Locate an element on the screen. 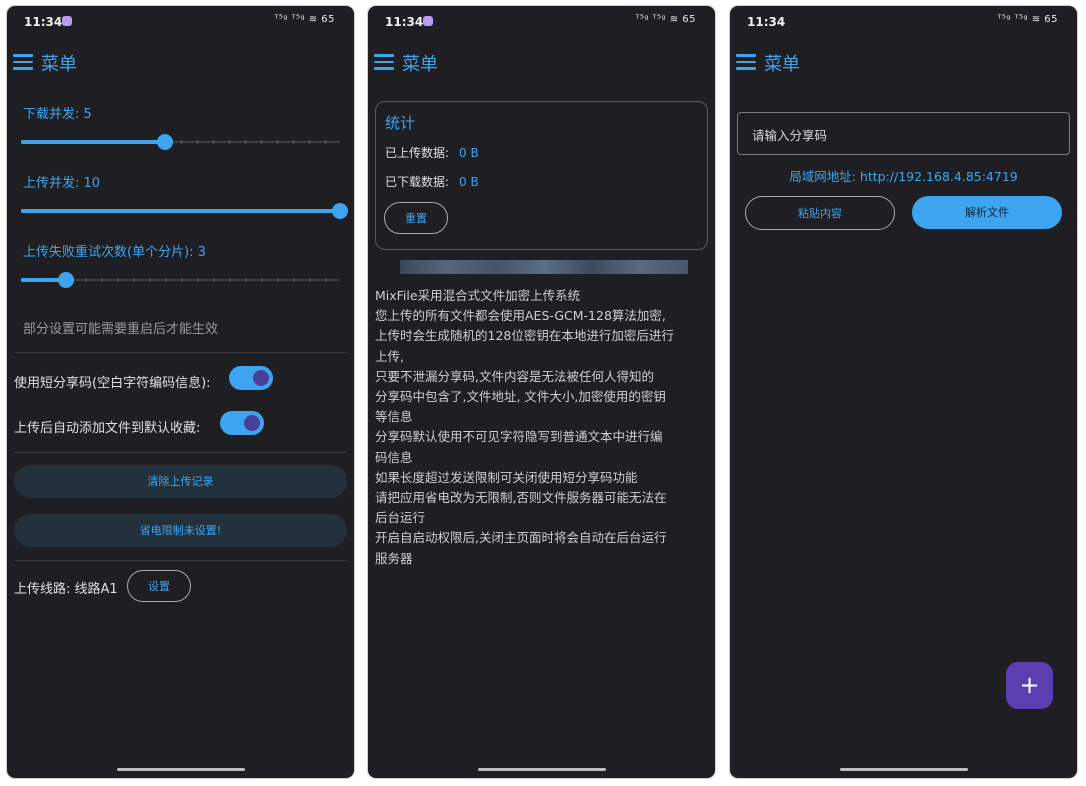 The image size is (1086, 786). download-concurrency-label: 下载并发: 5 is located at coordinates (57, 114).